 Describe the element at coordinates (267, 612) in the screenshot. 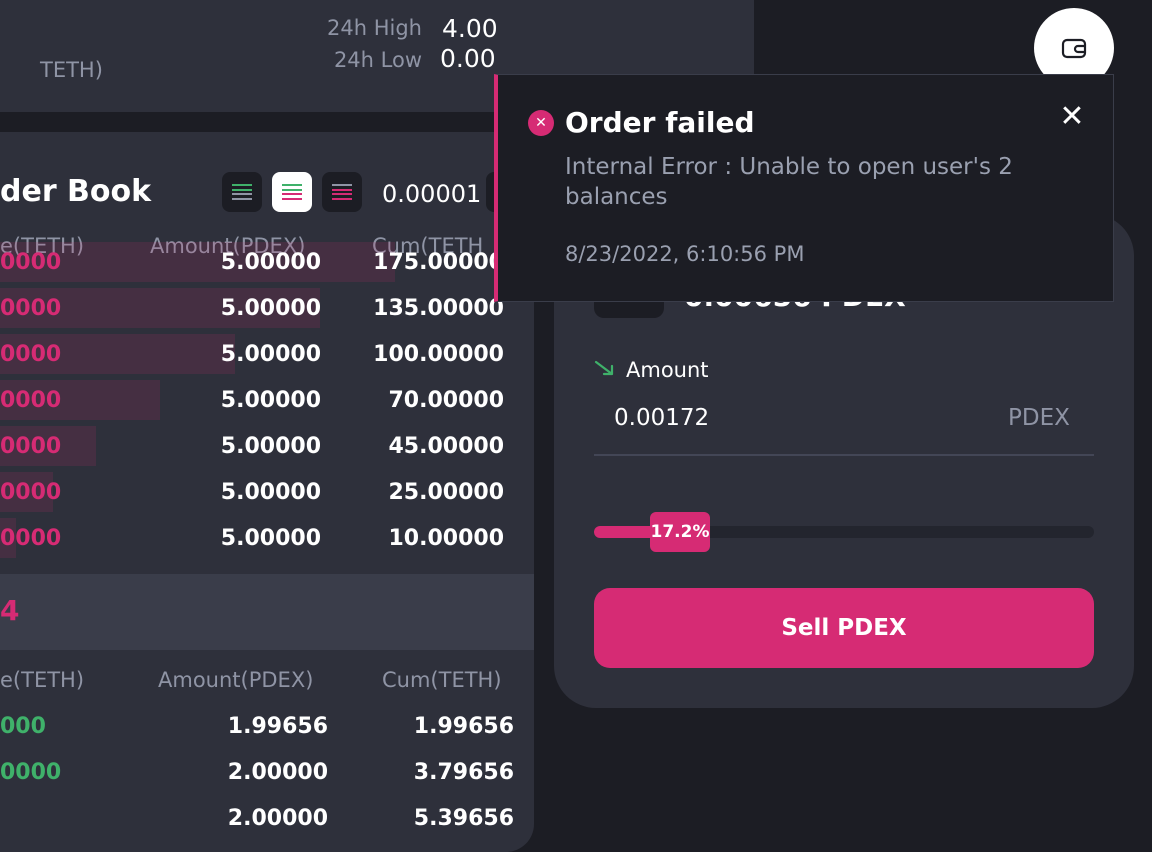

I see `last-price-band` at that location.